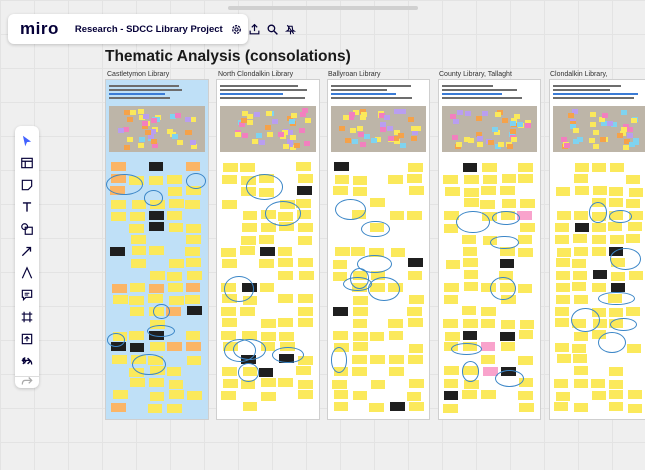  I want to click on search-icon, so click(273, 29).